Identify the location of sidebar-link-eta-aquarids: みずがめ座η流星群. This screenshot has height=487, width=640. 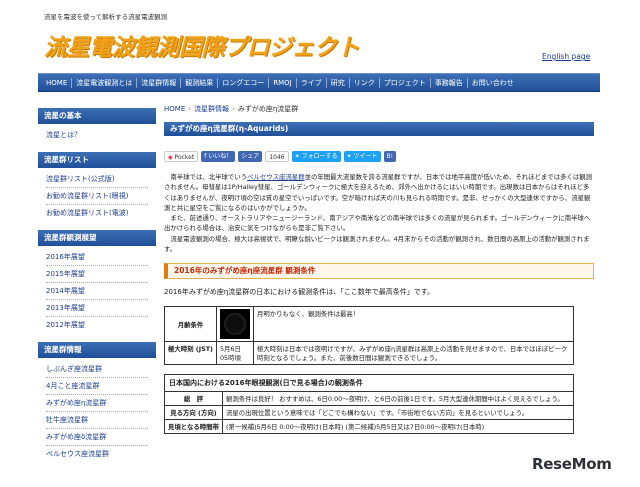
(97, 403).